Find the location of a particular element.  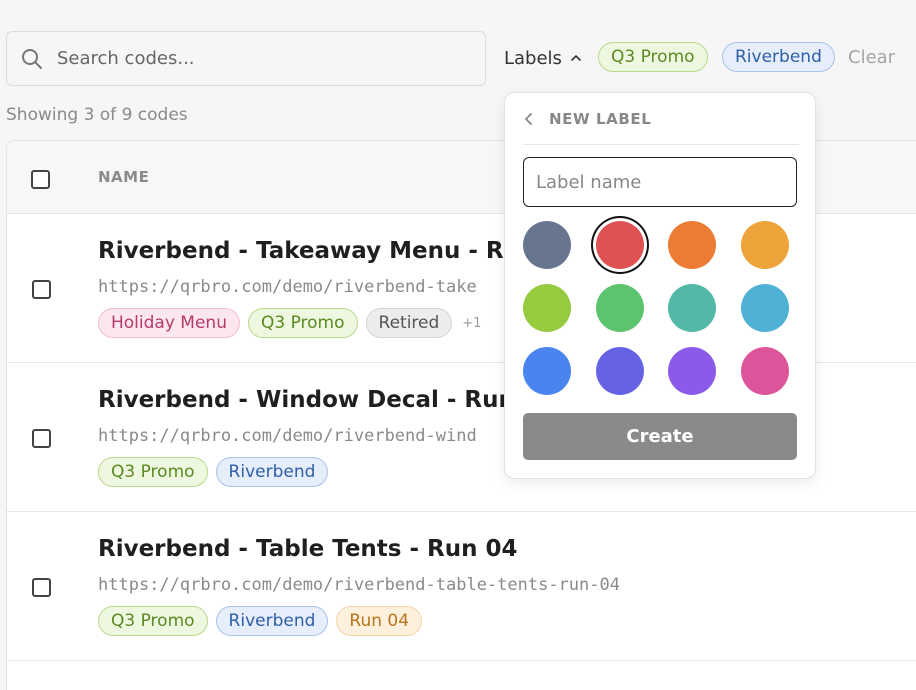

column-header-name: NAME is located at coordinates (123, 177).